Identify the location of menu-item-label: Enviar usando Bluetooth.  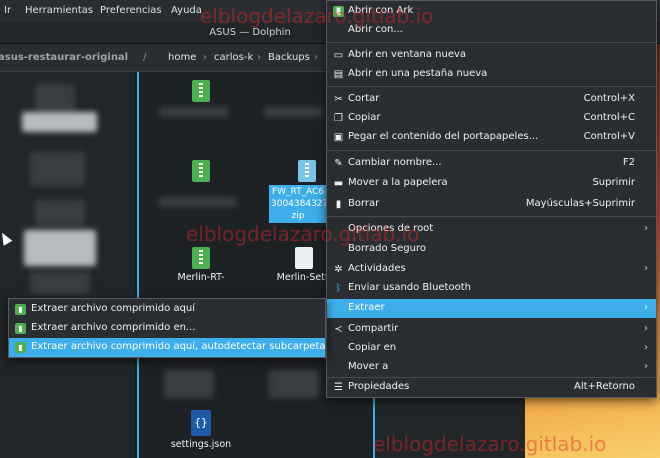
(409, 287).